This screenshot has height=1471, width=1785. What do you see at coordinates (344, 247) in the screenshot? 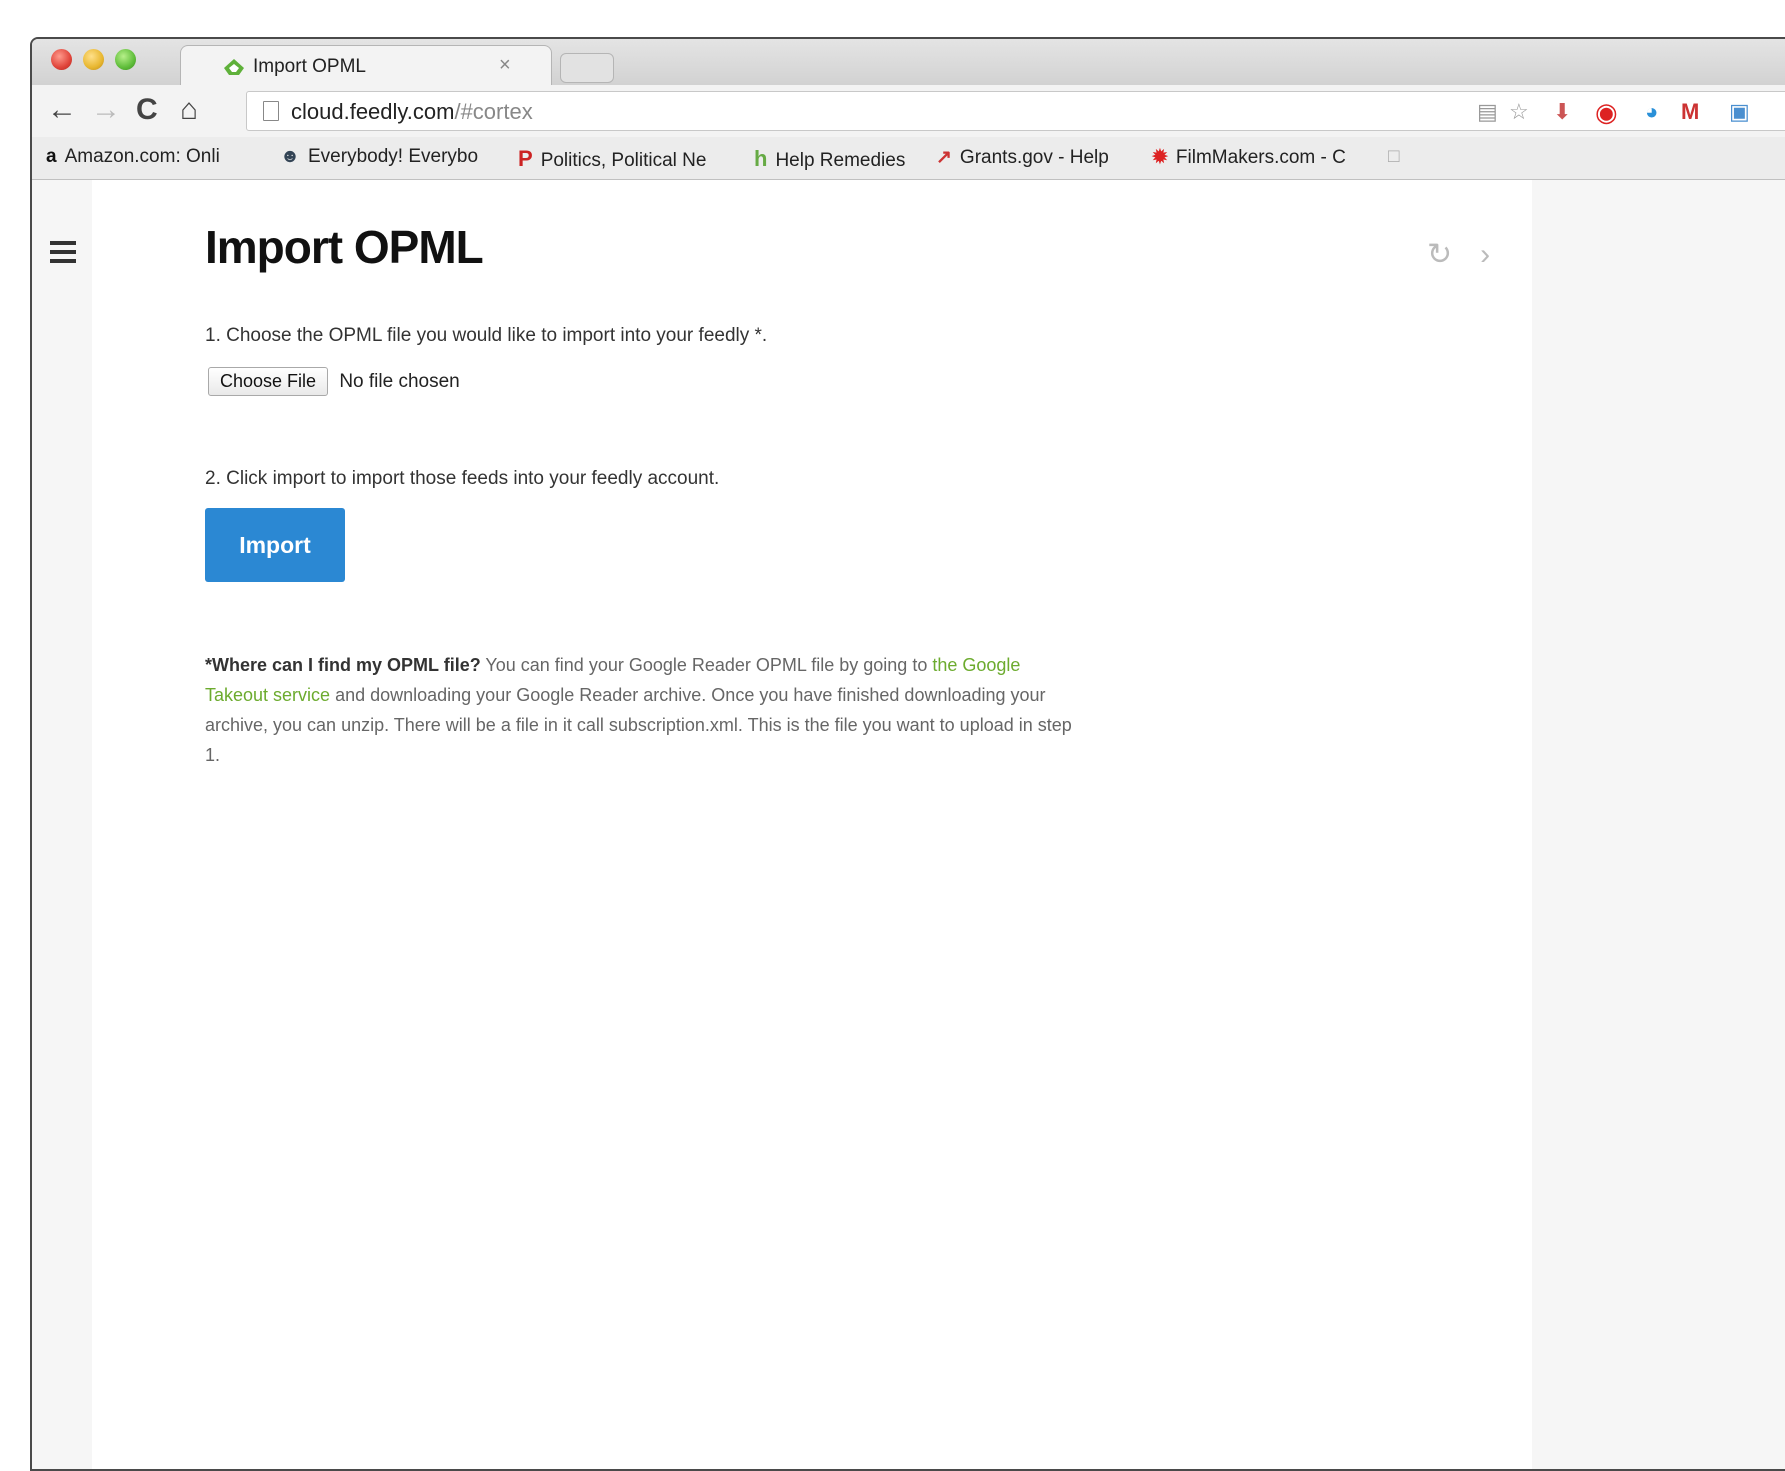
I see `page-title: Import OPML` at bounding box center [344, 247].